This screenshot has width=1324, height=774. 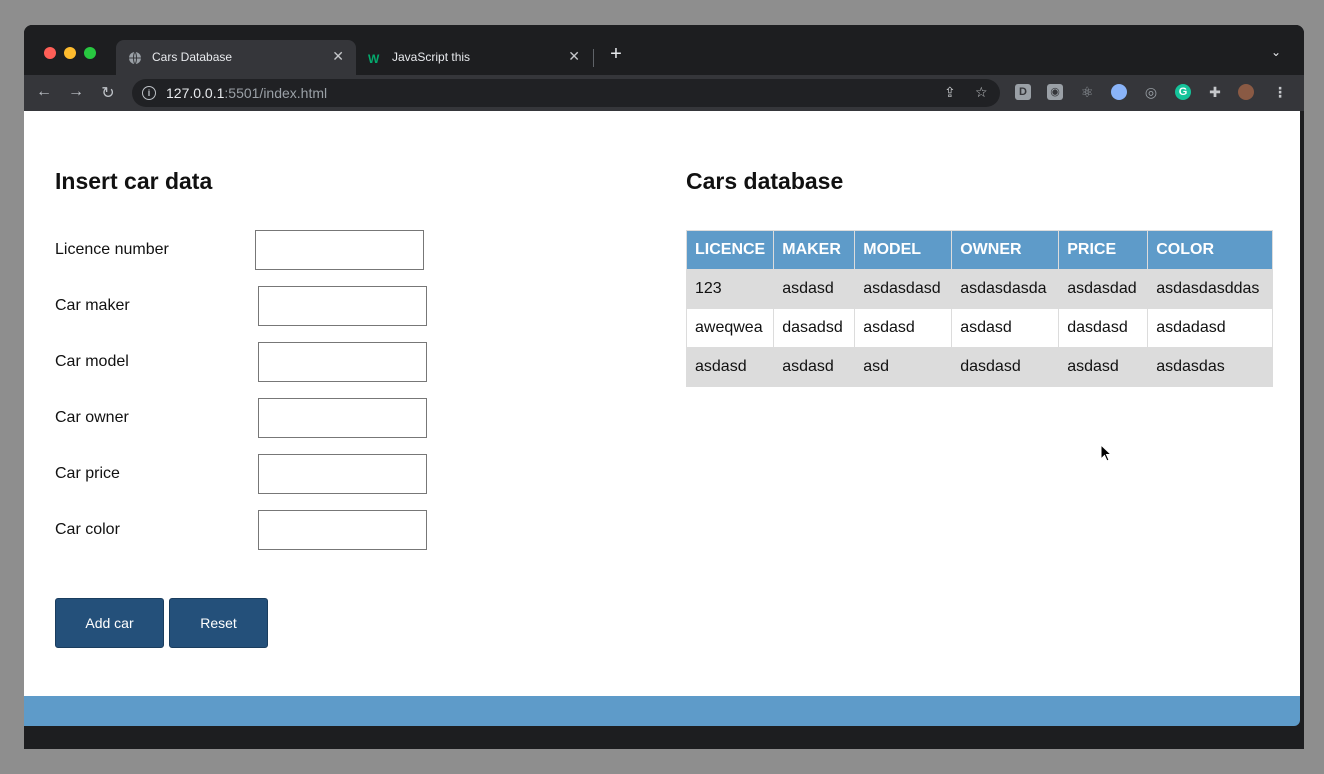 What do you see at coordinates (431, 57) in the screenshot?
I see `tab-title: JavaScript this` at bounding box center [431, 57].